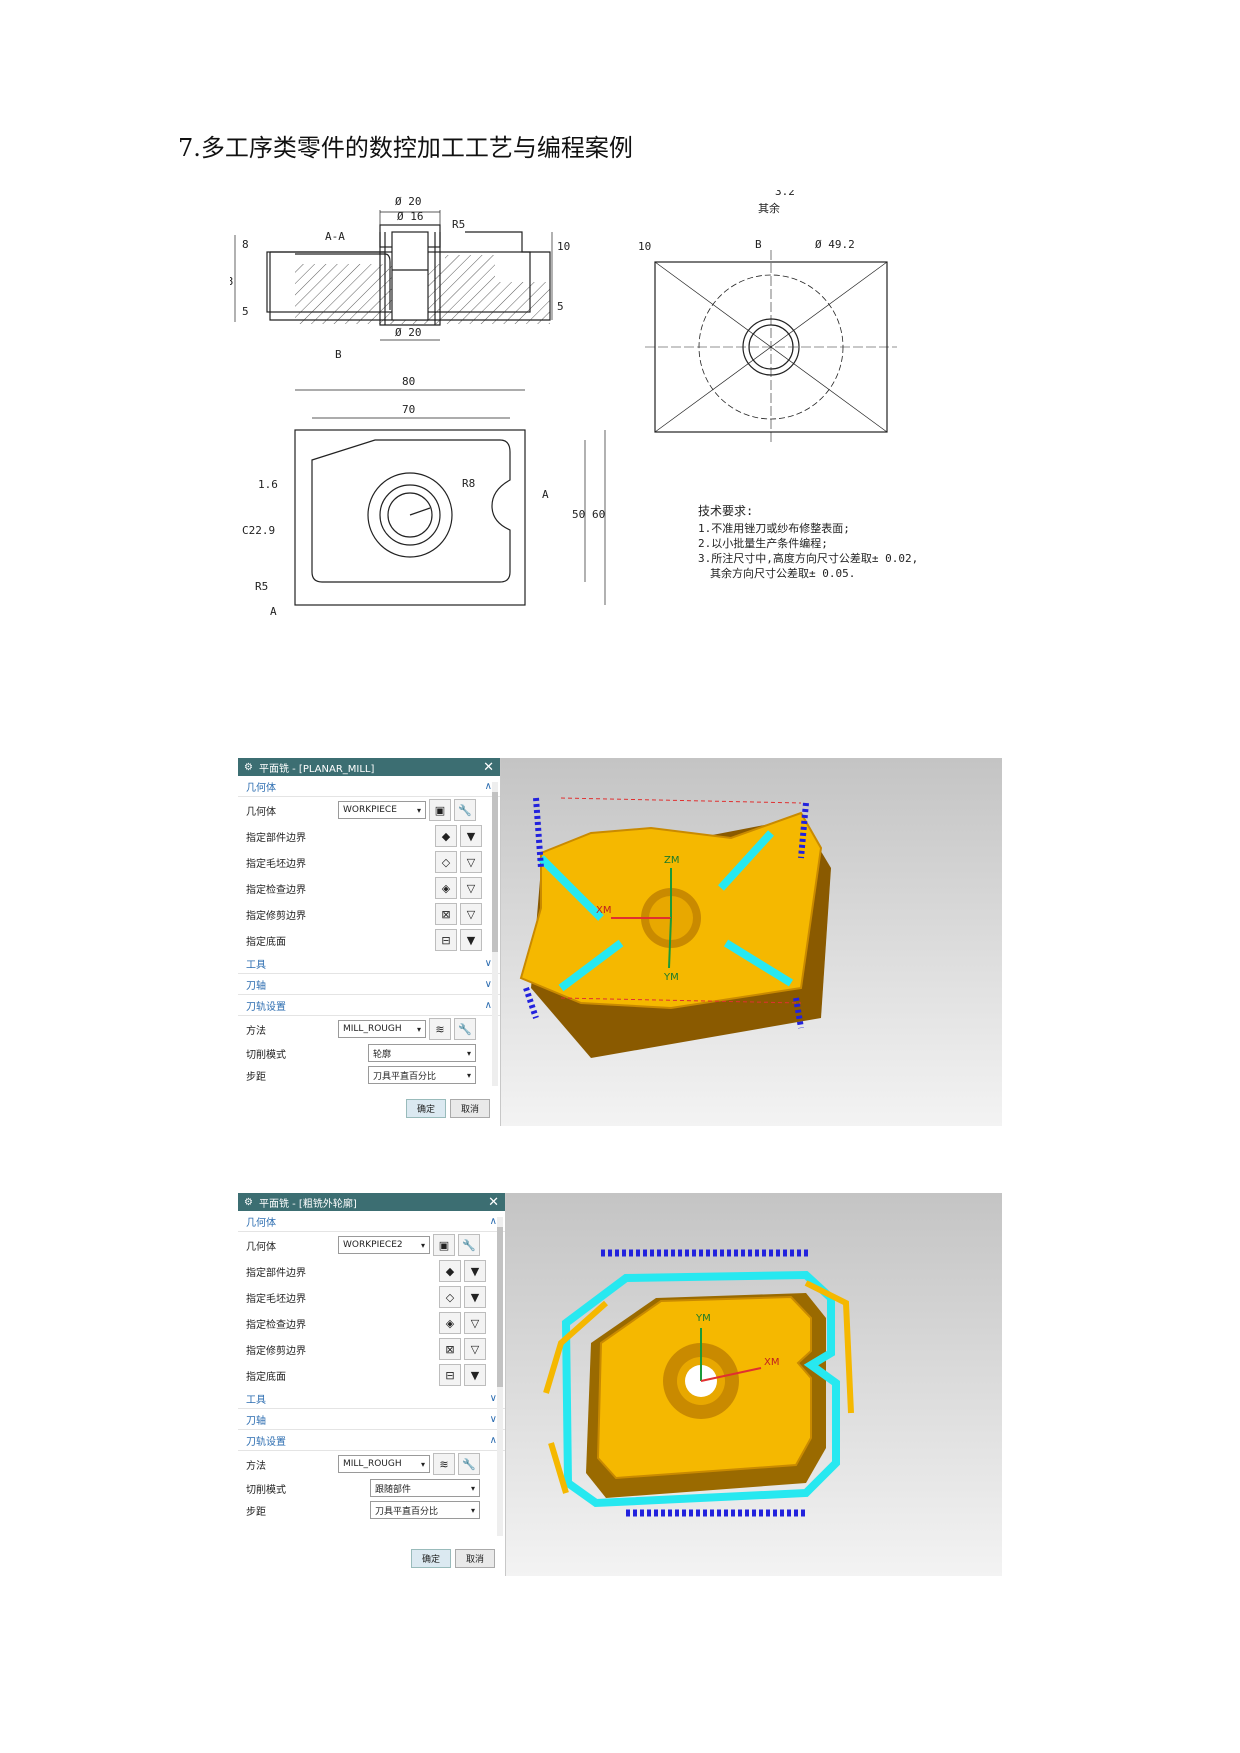 This screenshot has width=1240, height=1753. I want to click on step-row: 步距 刀具平直百分比 ▾, so click(369, 1075).